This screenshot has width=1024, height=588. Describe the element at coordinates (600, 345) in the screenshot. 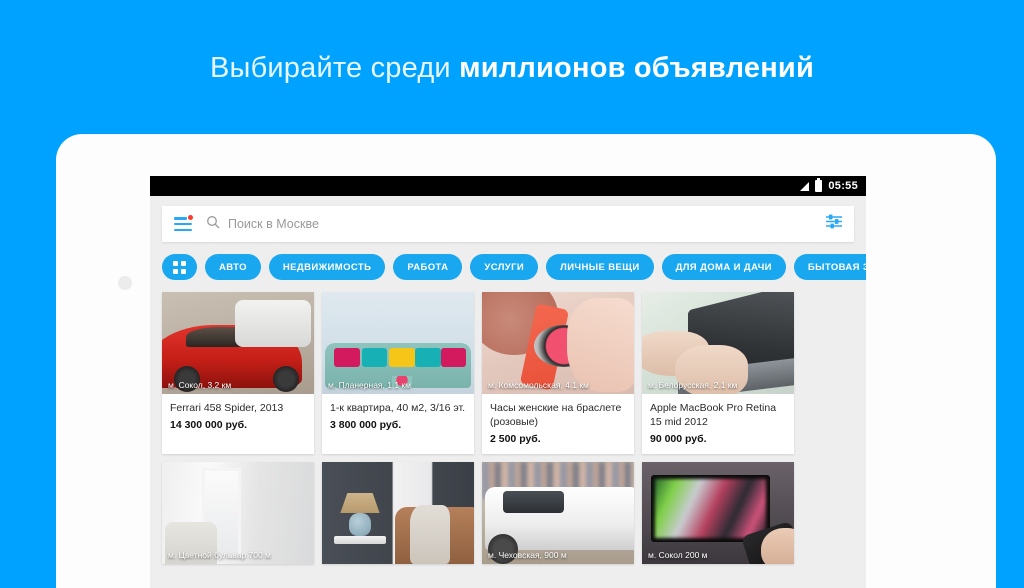

I see `hand-shape` at that location.